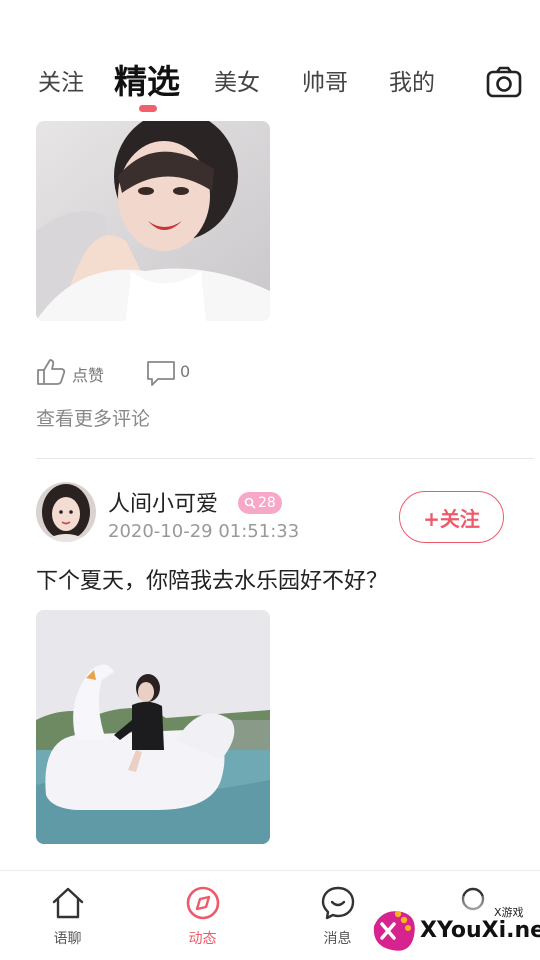 The height and width of the screenshot is (960, 540). What do you see at coordinates (67, 903) in the screenshot?
I see `home-icon` at bounding box center [67, 903].